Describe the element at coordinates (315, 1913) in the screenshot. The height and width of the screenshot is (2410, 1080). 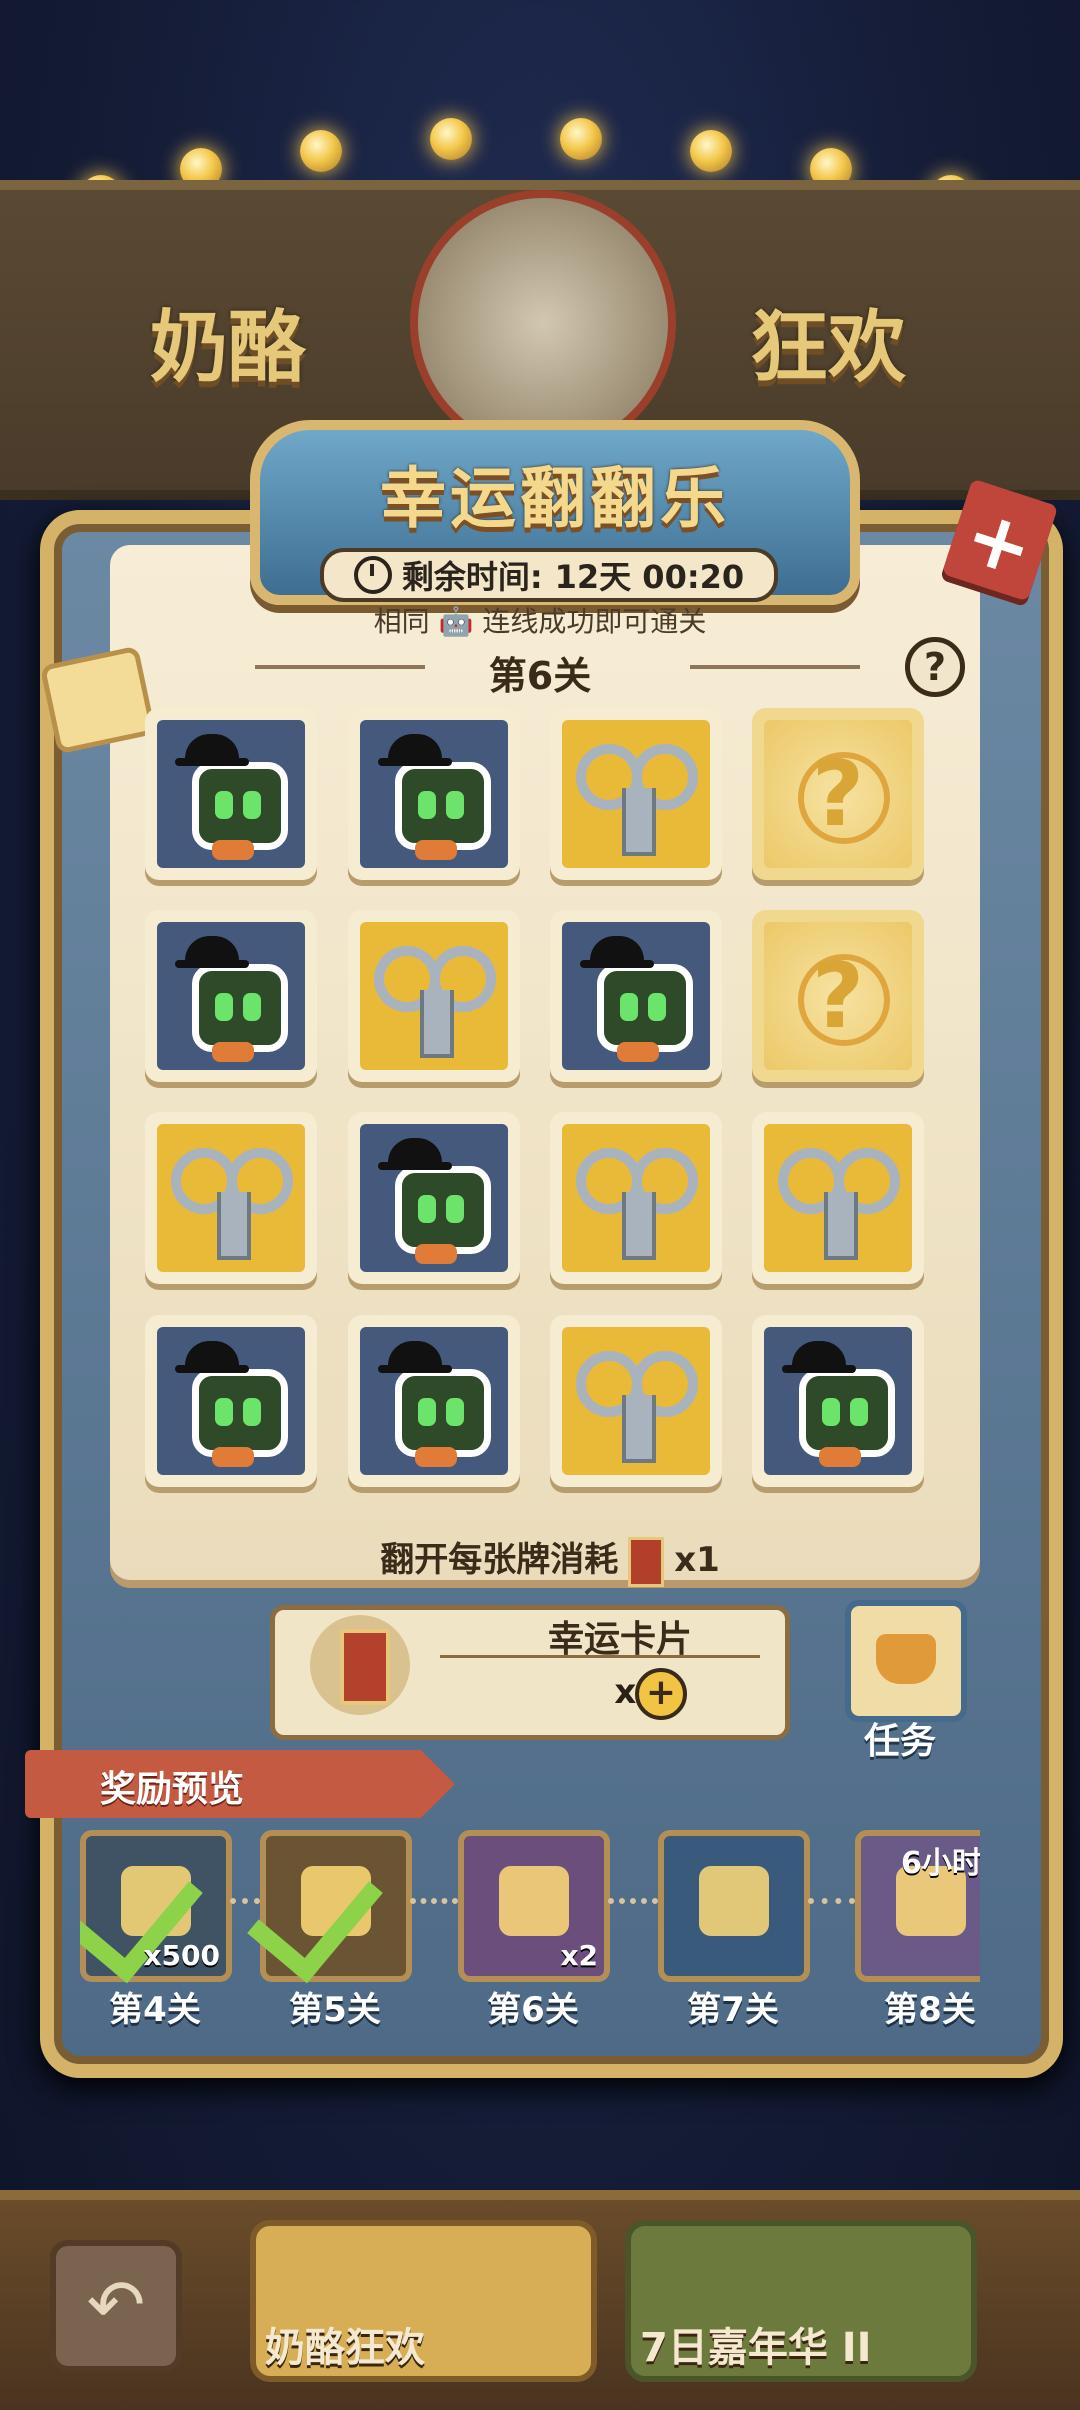
I see `checkmark-icon` at that location.